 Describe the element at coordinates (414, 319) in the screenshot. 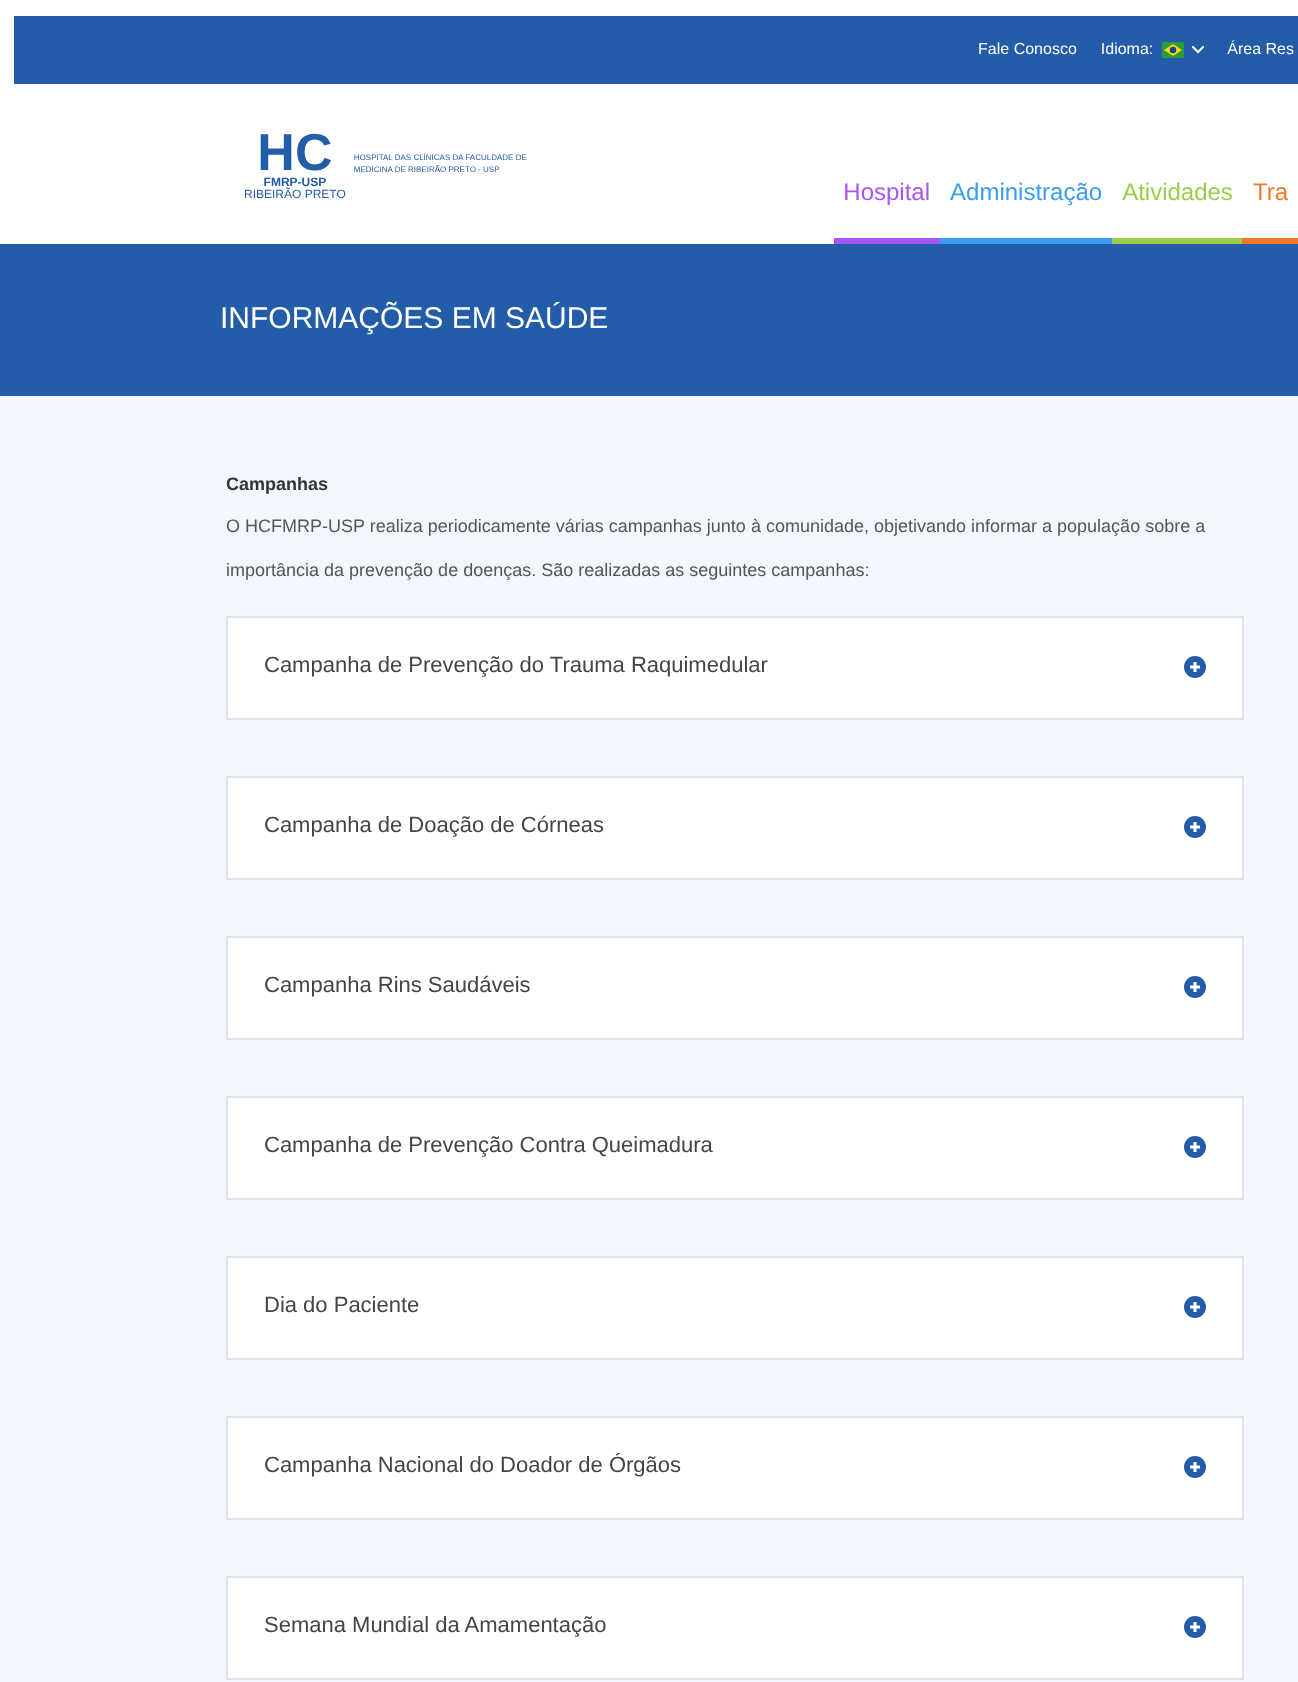

I see `page-title: INFORMAÇÕES EM SAÚDE` at that location.